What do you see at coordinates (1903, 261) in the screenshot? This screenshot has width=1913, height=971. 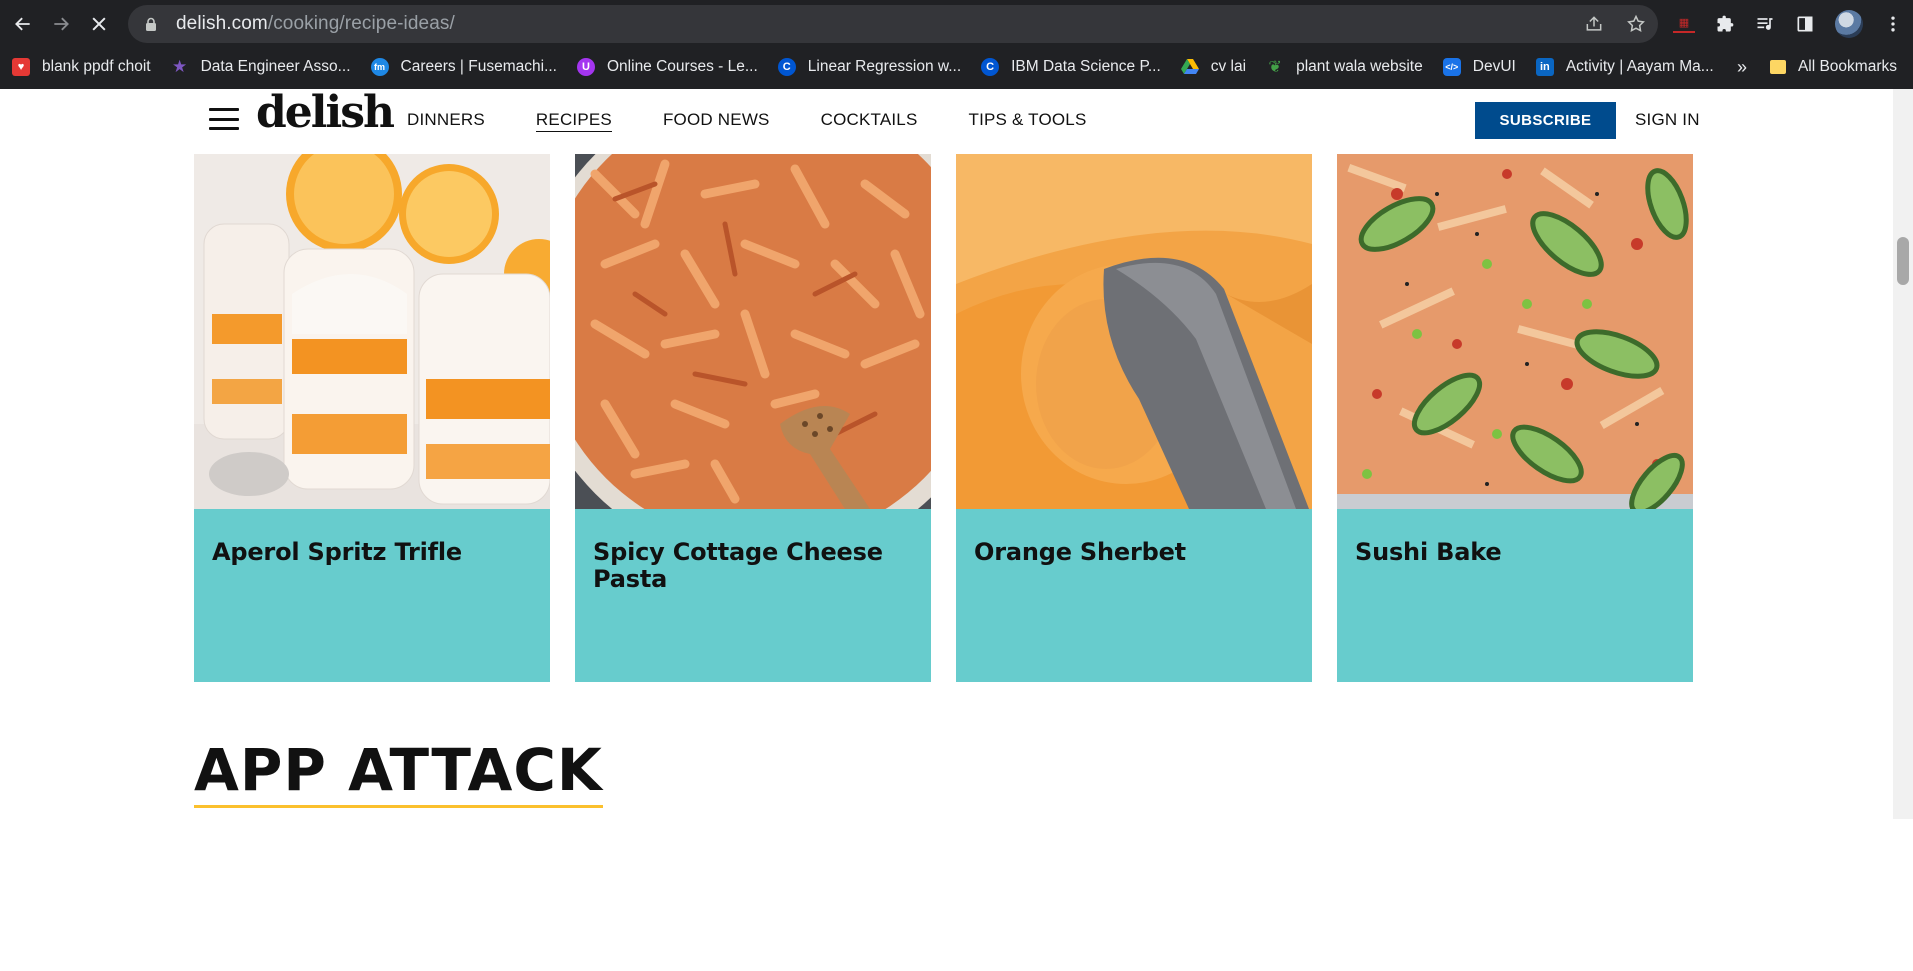 I see `scrollbar-thumb` at bounding box center [1903, 261].